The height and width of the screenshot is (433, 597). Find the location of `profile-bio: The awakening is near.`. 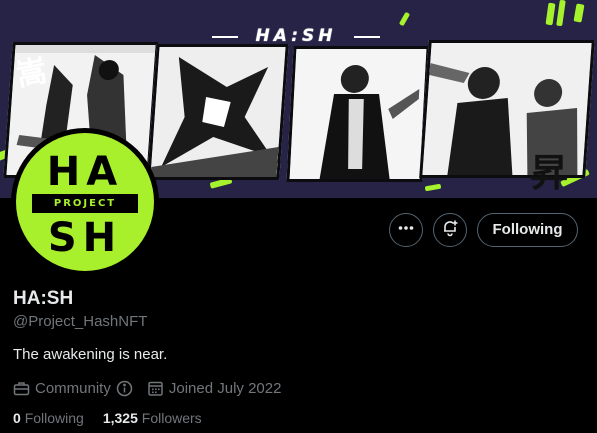

profile-bio: The awakening is near. is located at coordinates (90, 354).